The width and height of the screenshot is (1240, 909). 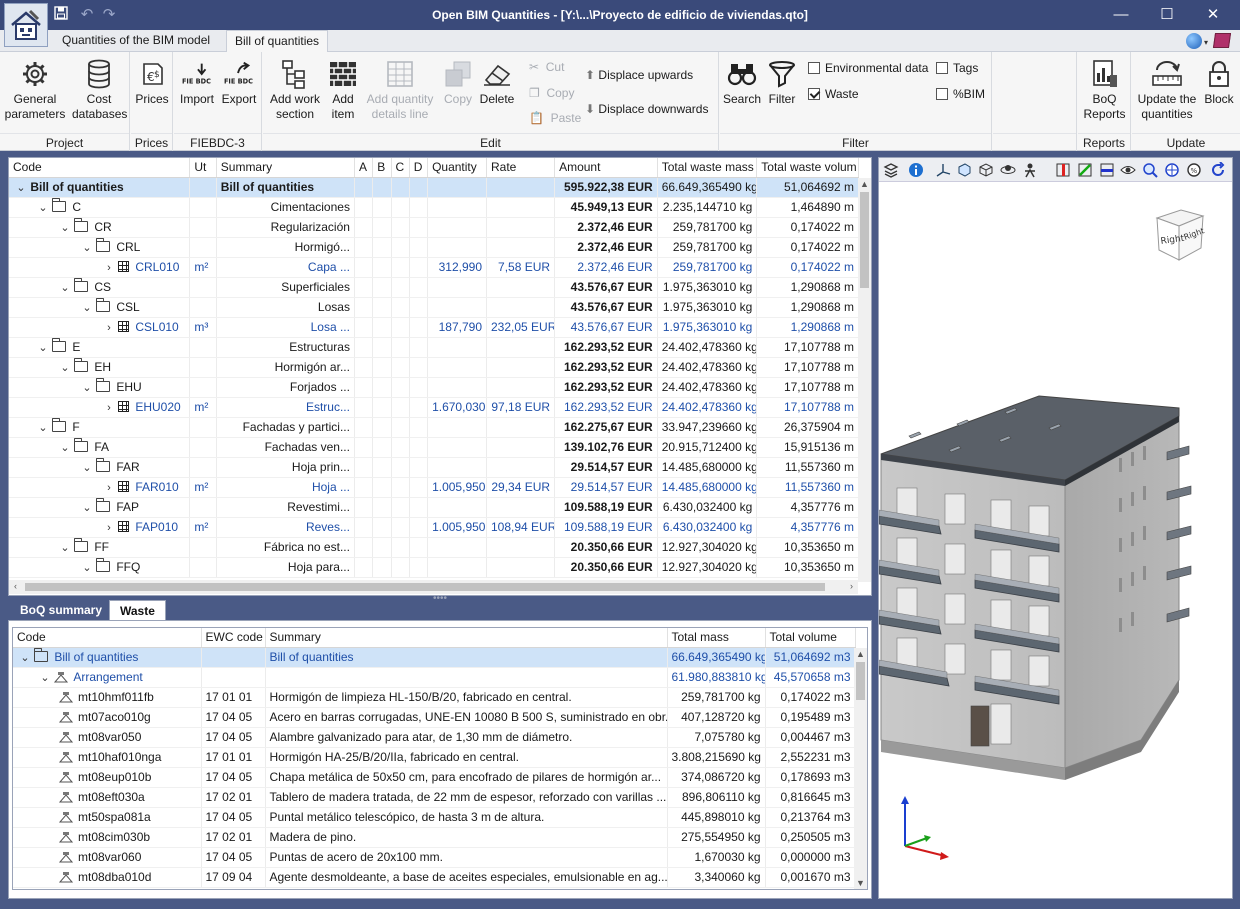 I want to click on filter-button: Filter, so click(x=782, y=82).